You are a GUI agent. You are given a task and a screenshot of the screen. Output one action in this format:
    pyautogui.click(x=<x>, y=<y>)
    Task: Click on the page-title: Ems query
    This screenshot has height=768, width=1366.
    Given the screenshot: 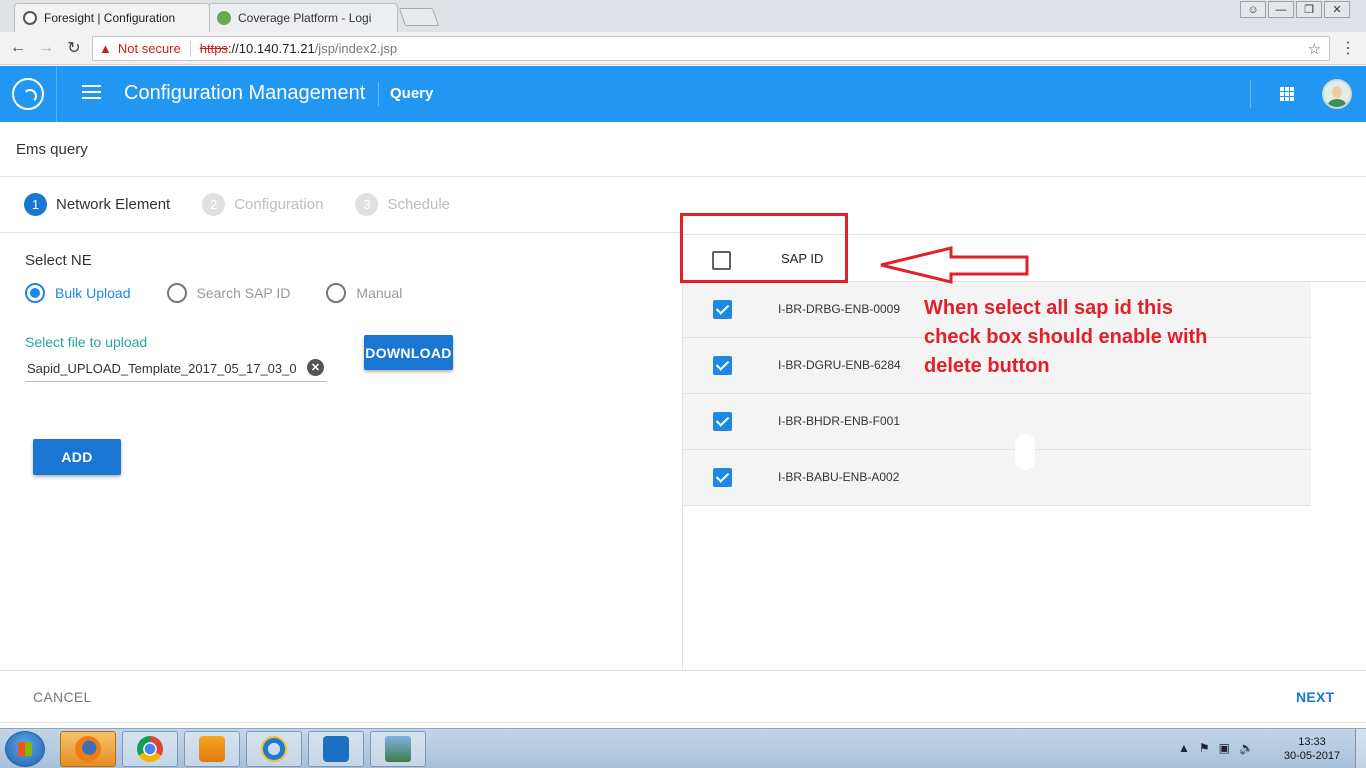 What is the action you would take?
    pyautogui.click(x=52, y=149)
    